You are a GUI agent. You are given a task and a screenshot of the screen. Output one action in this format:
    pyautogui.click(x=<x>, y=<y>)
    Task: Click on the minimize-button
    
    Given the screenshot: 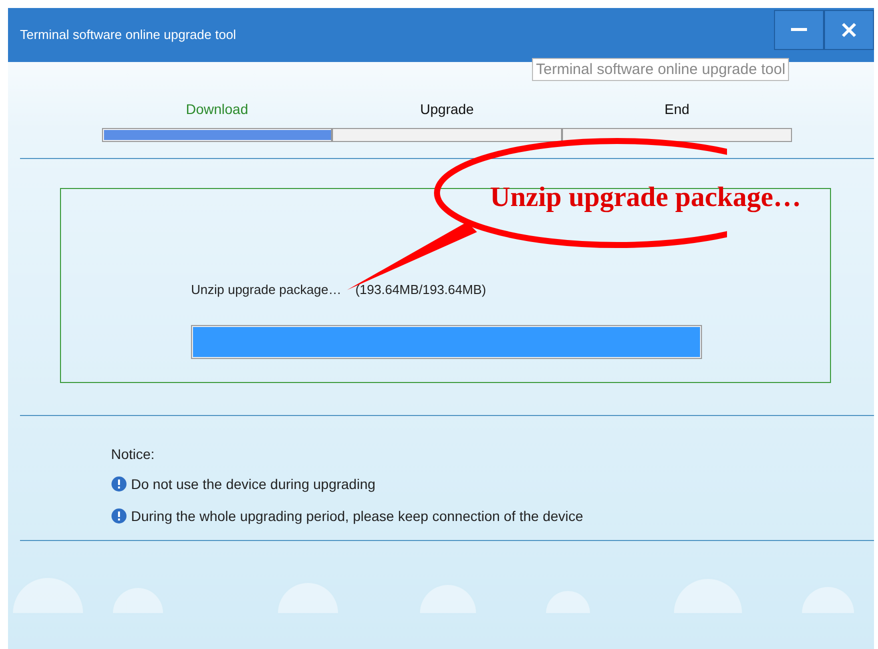 What is the action you would take?
    pyautogui.click(x=799, y=30)
    